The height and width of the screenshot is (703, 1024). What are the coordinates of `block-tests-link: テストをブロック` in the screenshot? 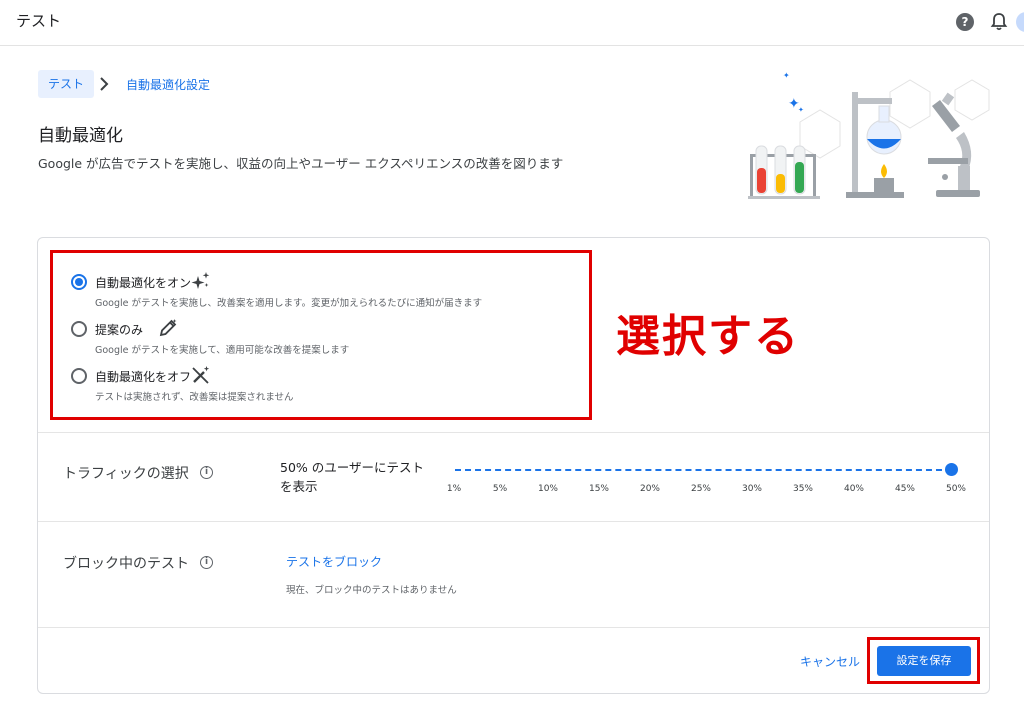 It's located at (334, 561).